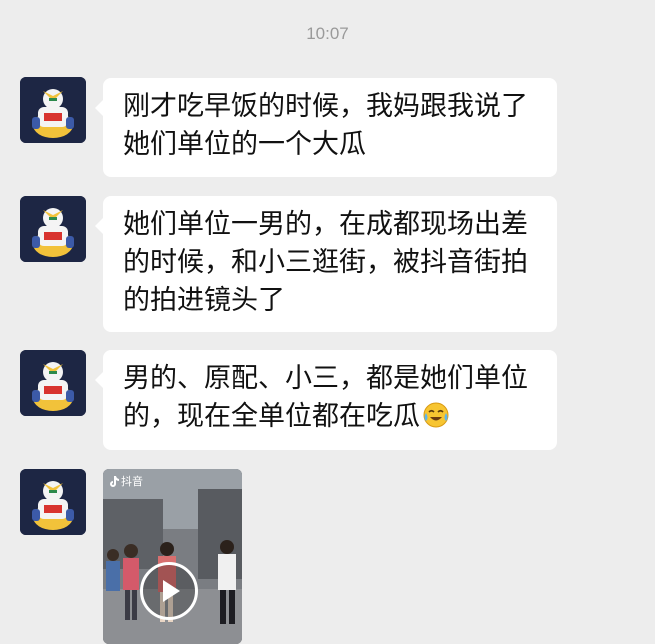 The height and width of the screenshot is (644, 655). I want to click on chat-bubble: 男的、原配、小三，都是她们单位 的，现在全单位都在吃瓜, so click(326, 400).